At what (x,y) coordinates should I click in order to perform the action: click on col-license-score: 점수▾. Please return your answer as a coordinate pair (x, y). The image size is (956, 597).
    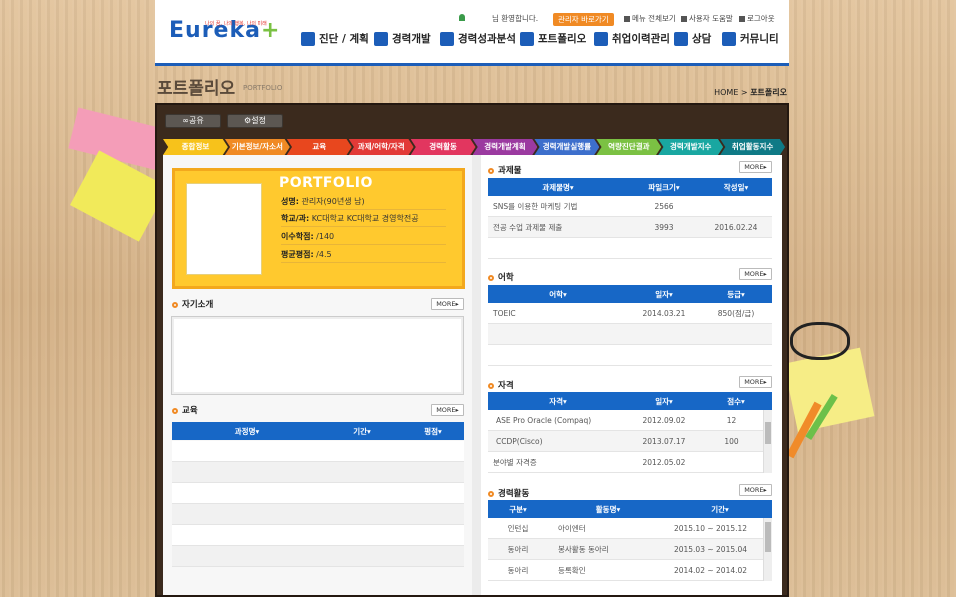
    Looking at the image, I should click on (736, 401).